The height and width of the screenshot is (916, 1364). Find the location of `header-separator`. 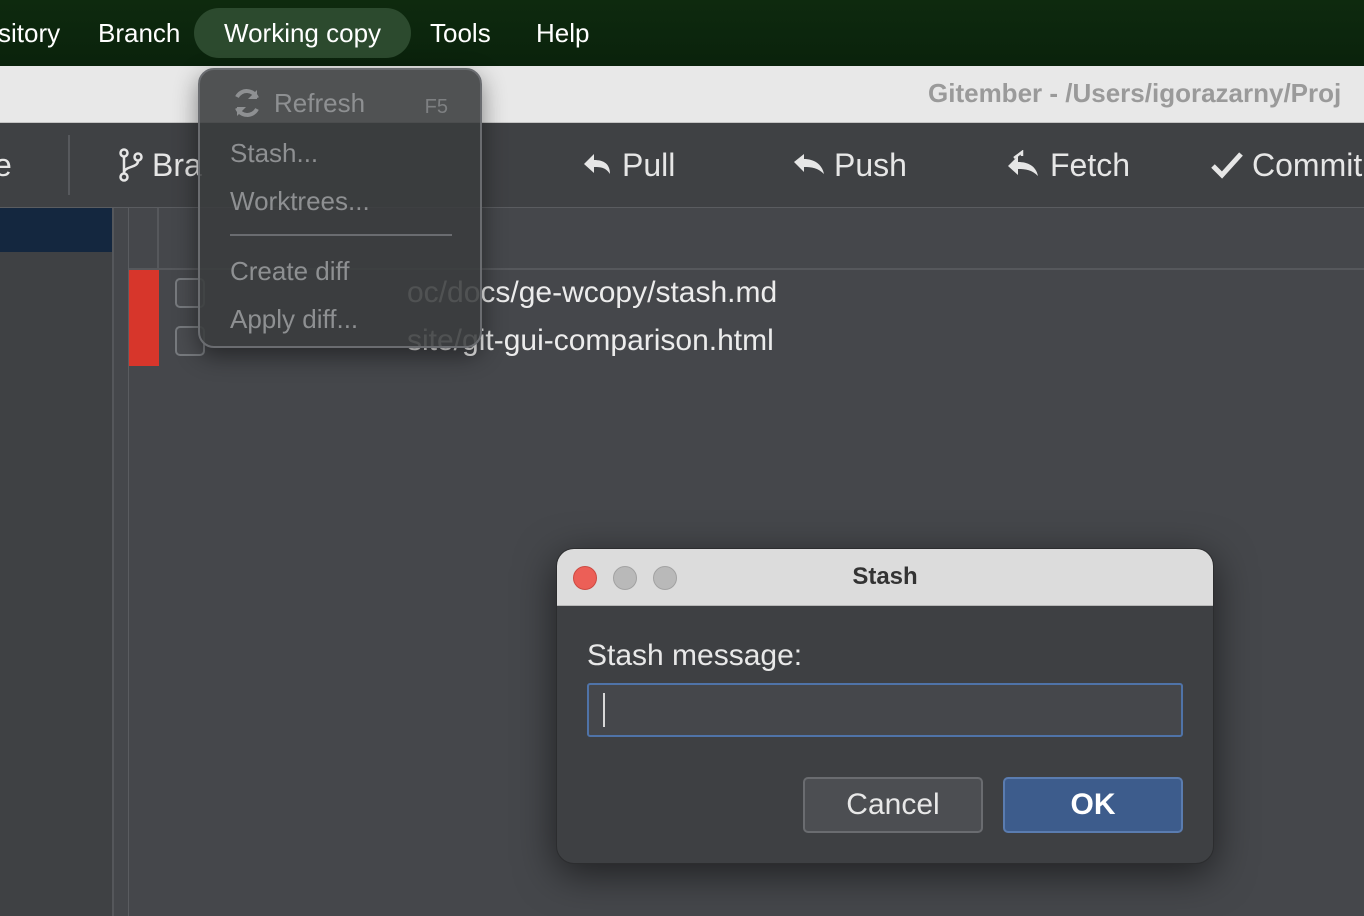

header-separator is located at coordinates (158, 238).